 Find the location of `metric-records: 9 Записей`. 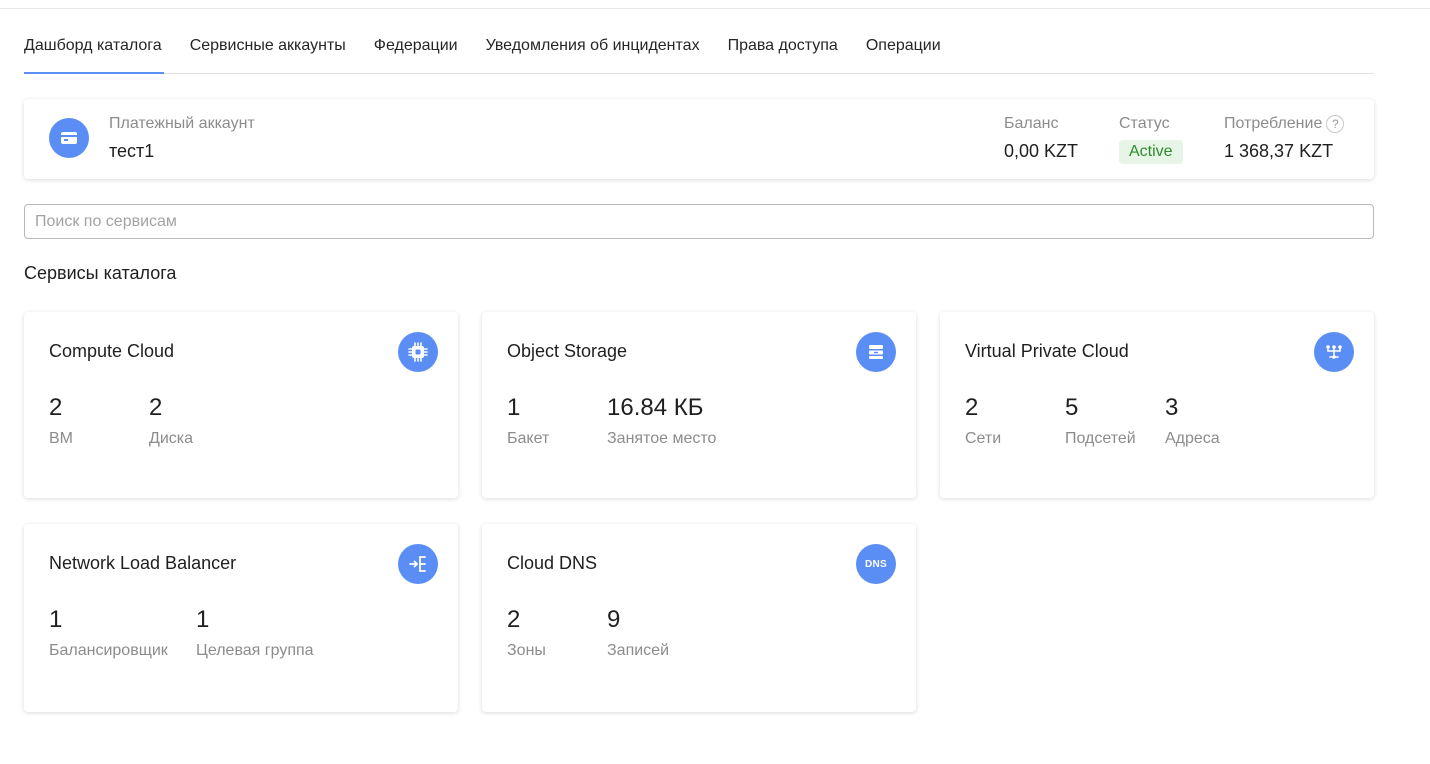

metric-records: 9 Записей is located at coordinates (638, 633).